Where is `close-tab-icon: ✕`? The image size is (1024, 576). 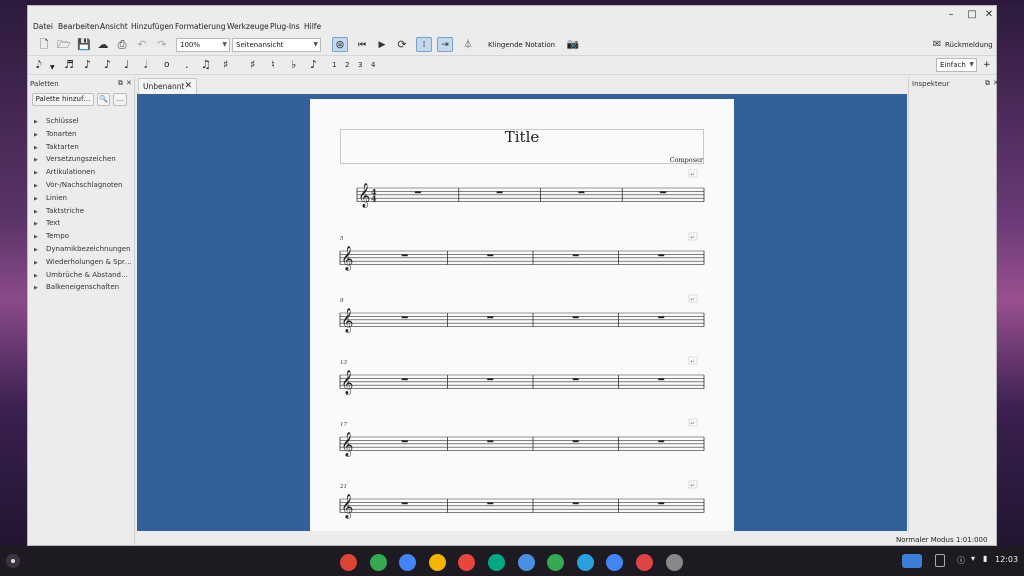
close-tab-icon: ✕ is located at coordinates (188, 86).